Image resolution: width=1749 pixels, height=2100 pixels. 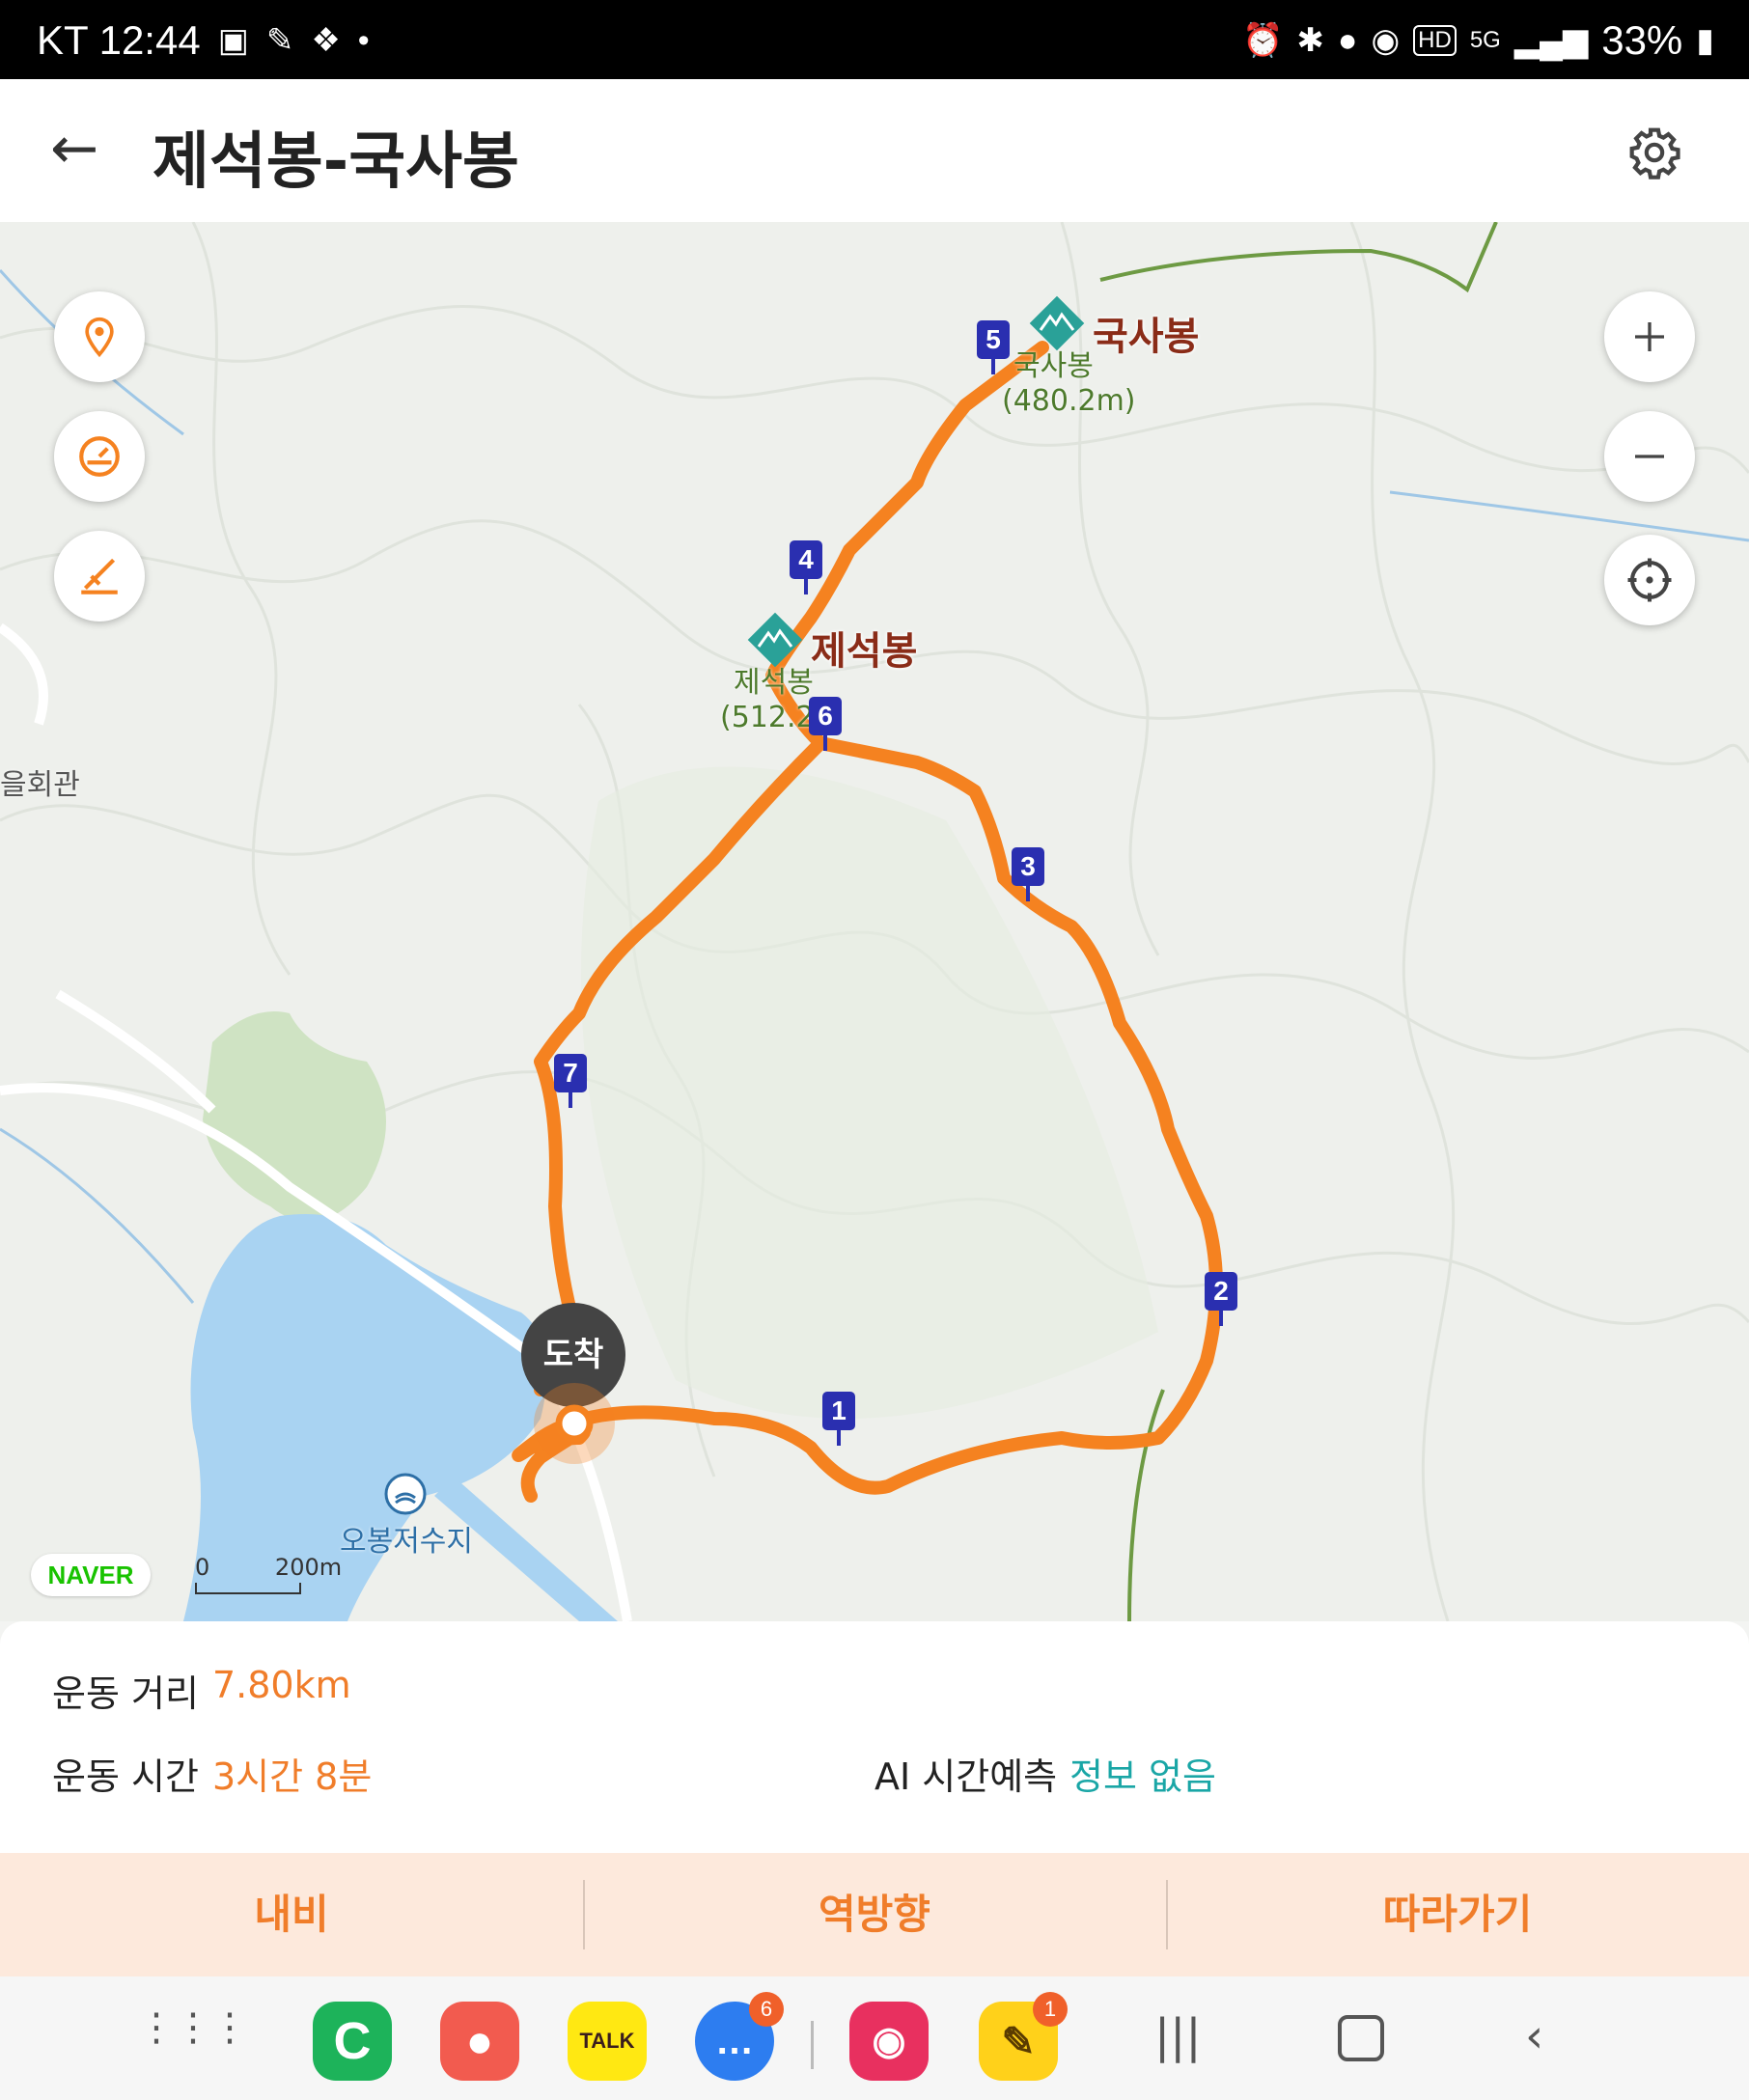 I want to click on back-arrow-icon: ←, so click(x=84, y=153).